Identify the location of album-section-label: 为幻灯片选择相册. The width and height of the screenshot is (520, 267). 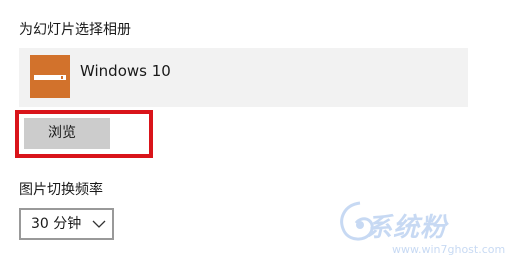
(75, 30).